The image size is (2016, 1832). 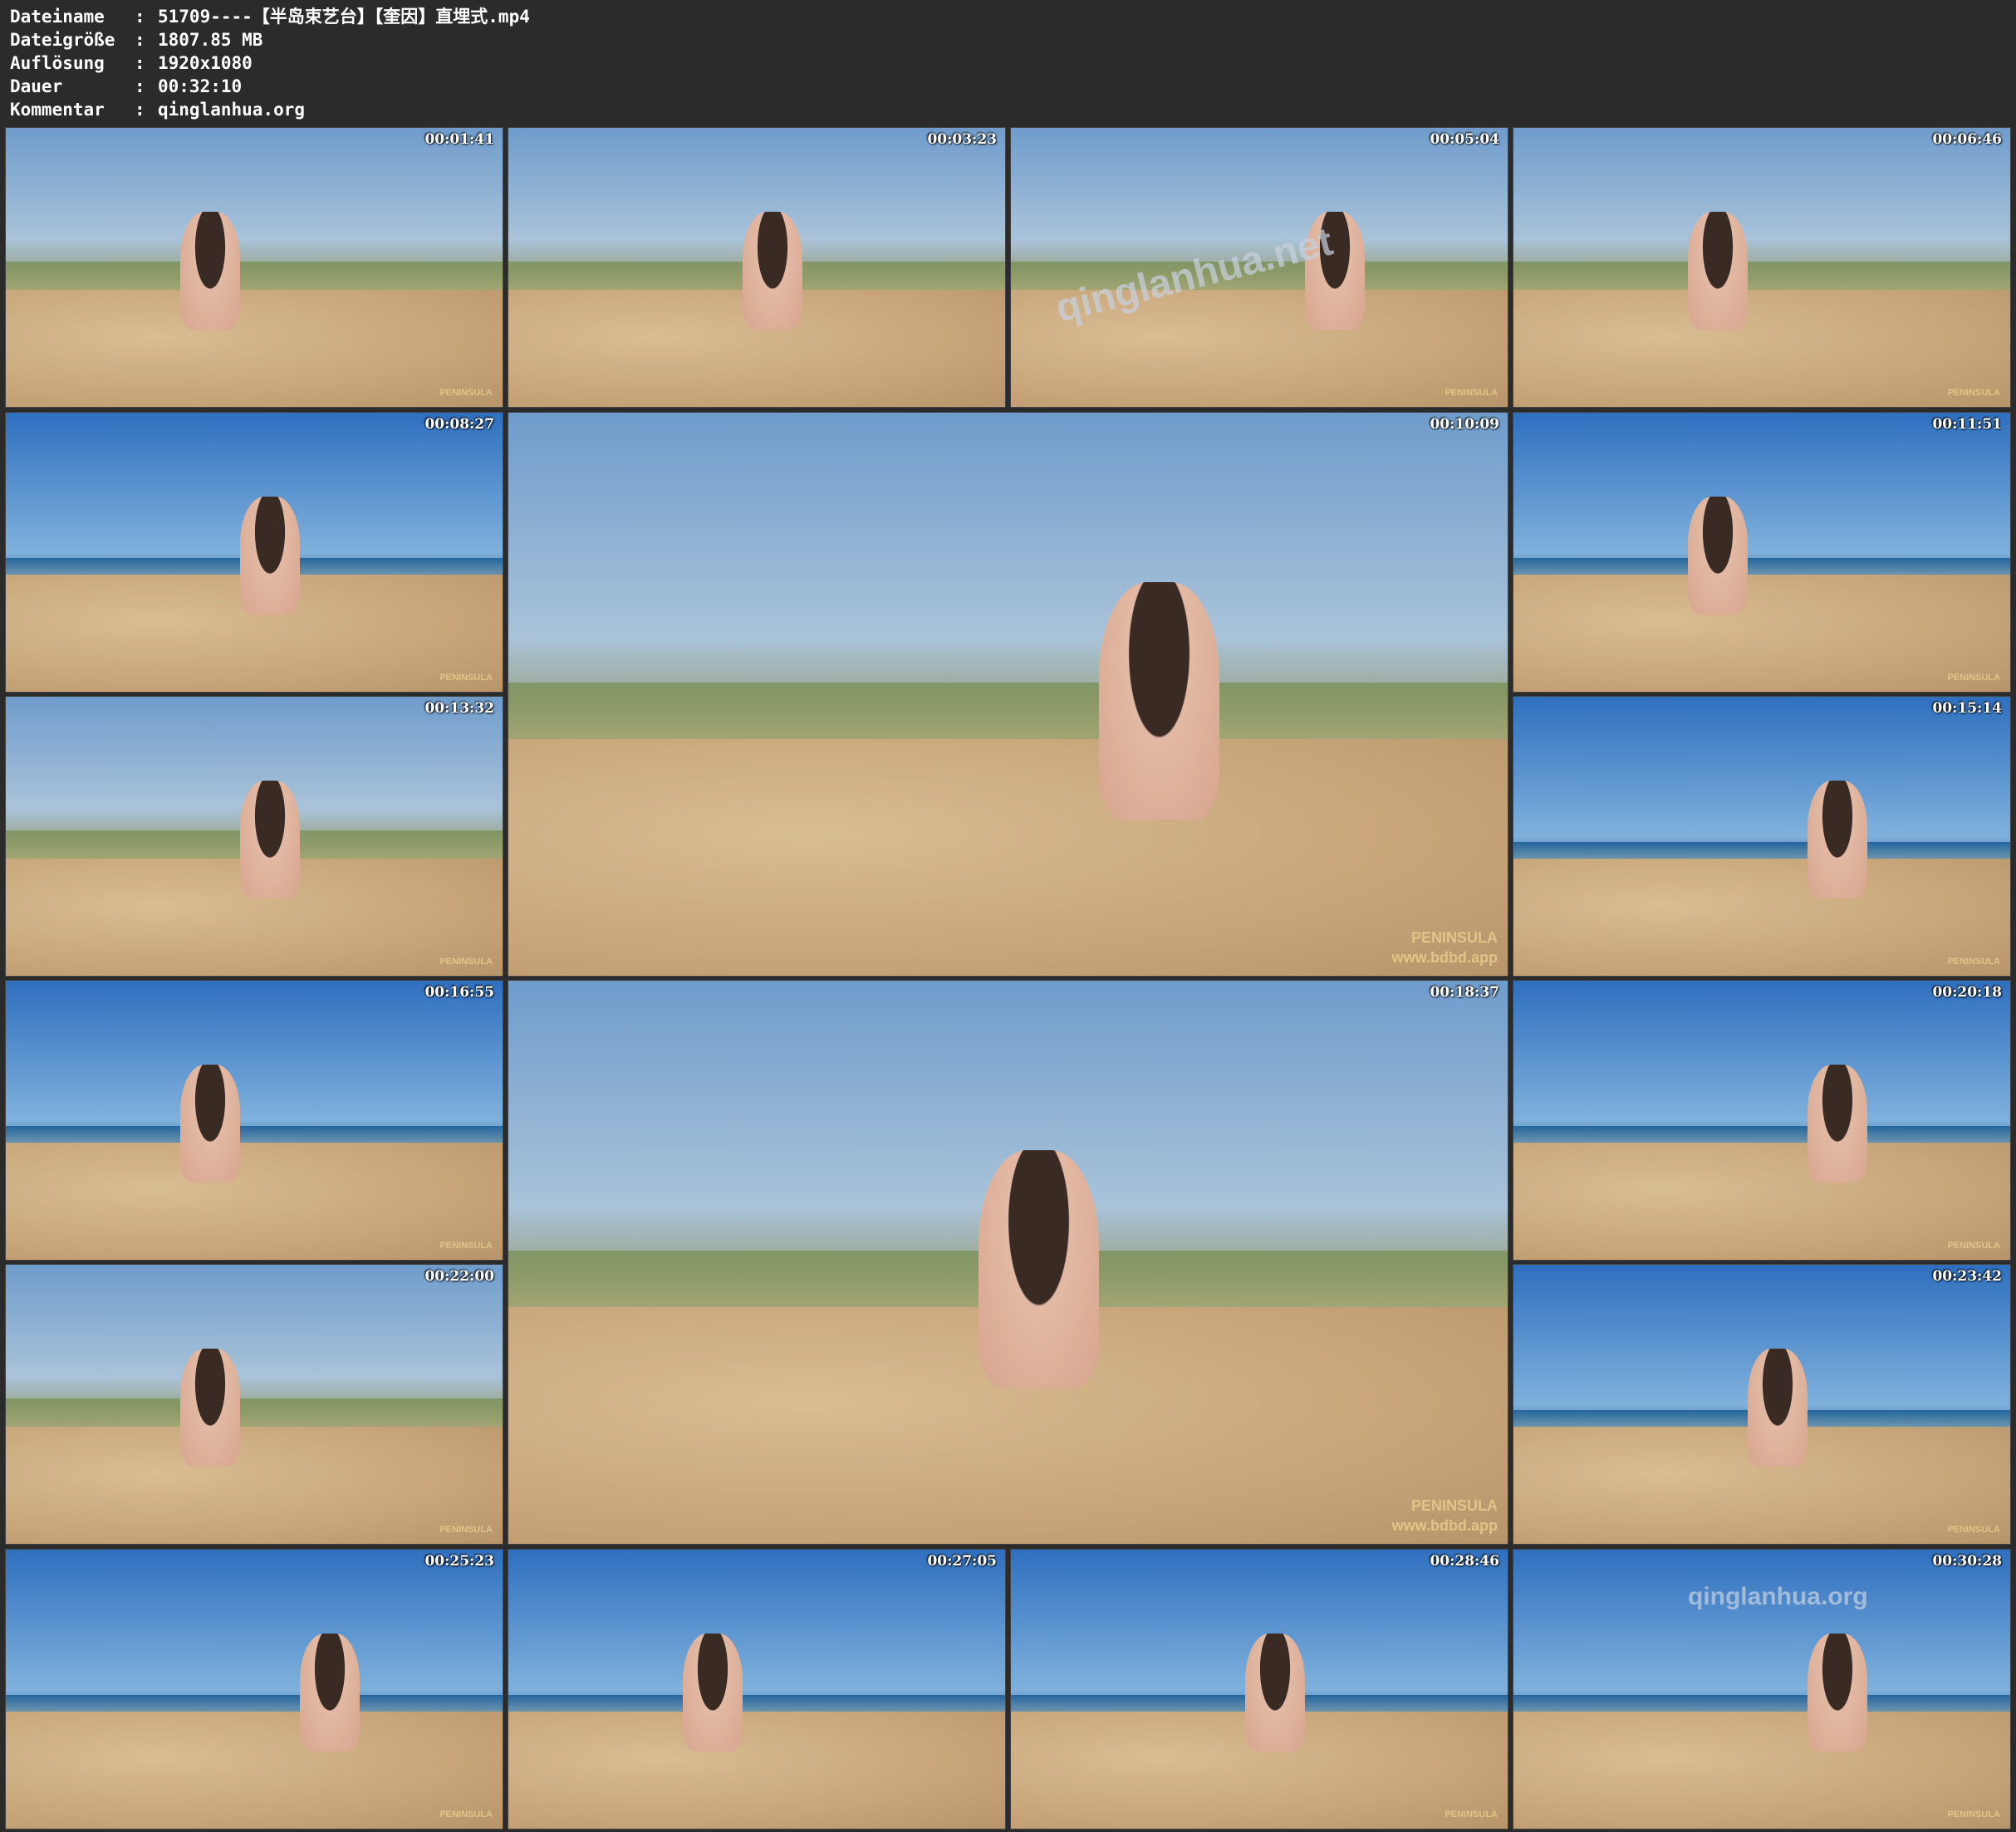 What do you see at coordinates (962, 139) in the screenshot?
I see `frame-timestamp: 00:03:23` at bounding box center [962, 139].